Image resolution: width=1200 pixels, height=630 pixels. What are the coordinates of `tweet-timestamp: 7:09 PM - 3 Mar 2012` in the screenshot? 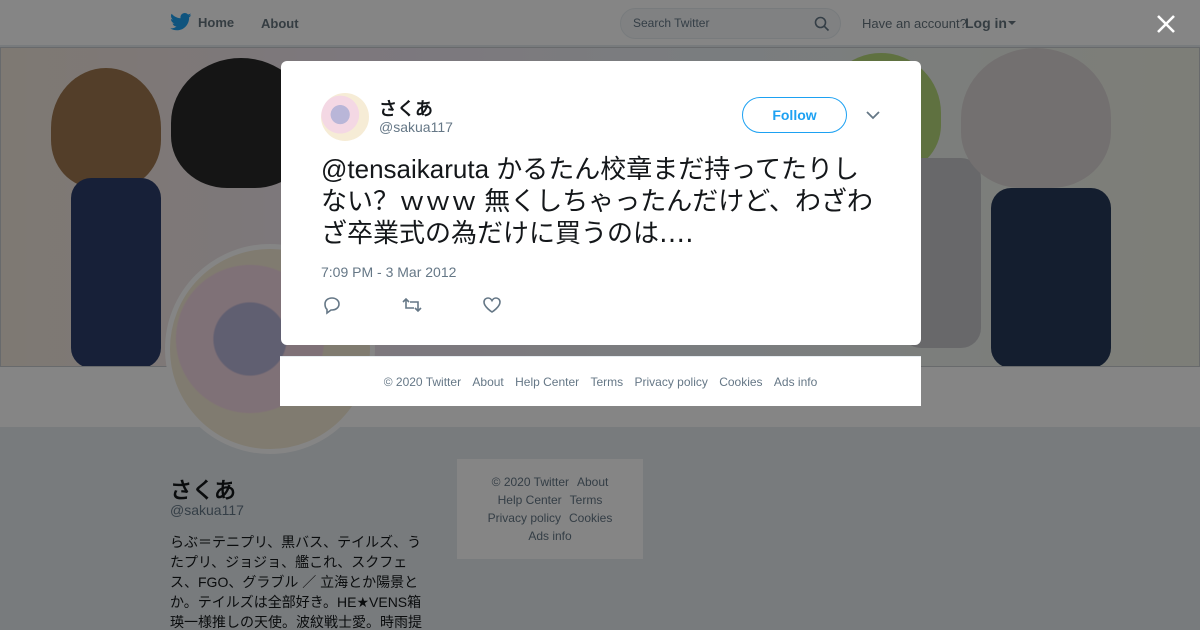 It's located at (388, 272).